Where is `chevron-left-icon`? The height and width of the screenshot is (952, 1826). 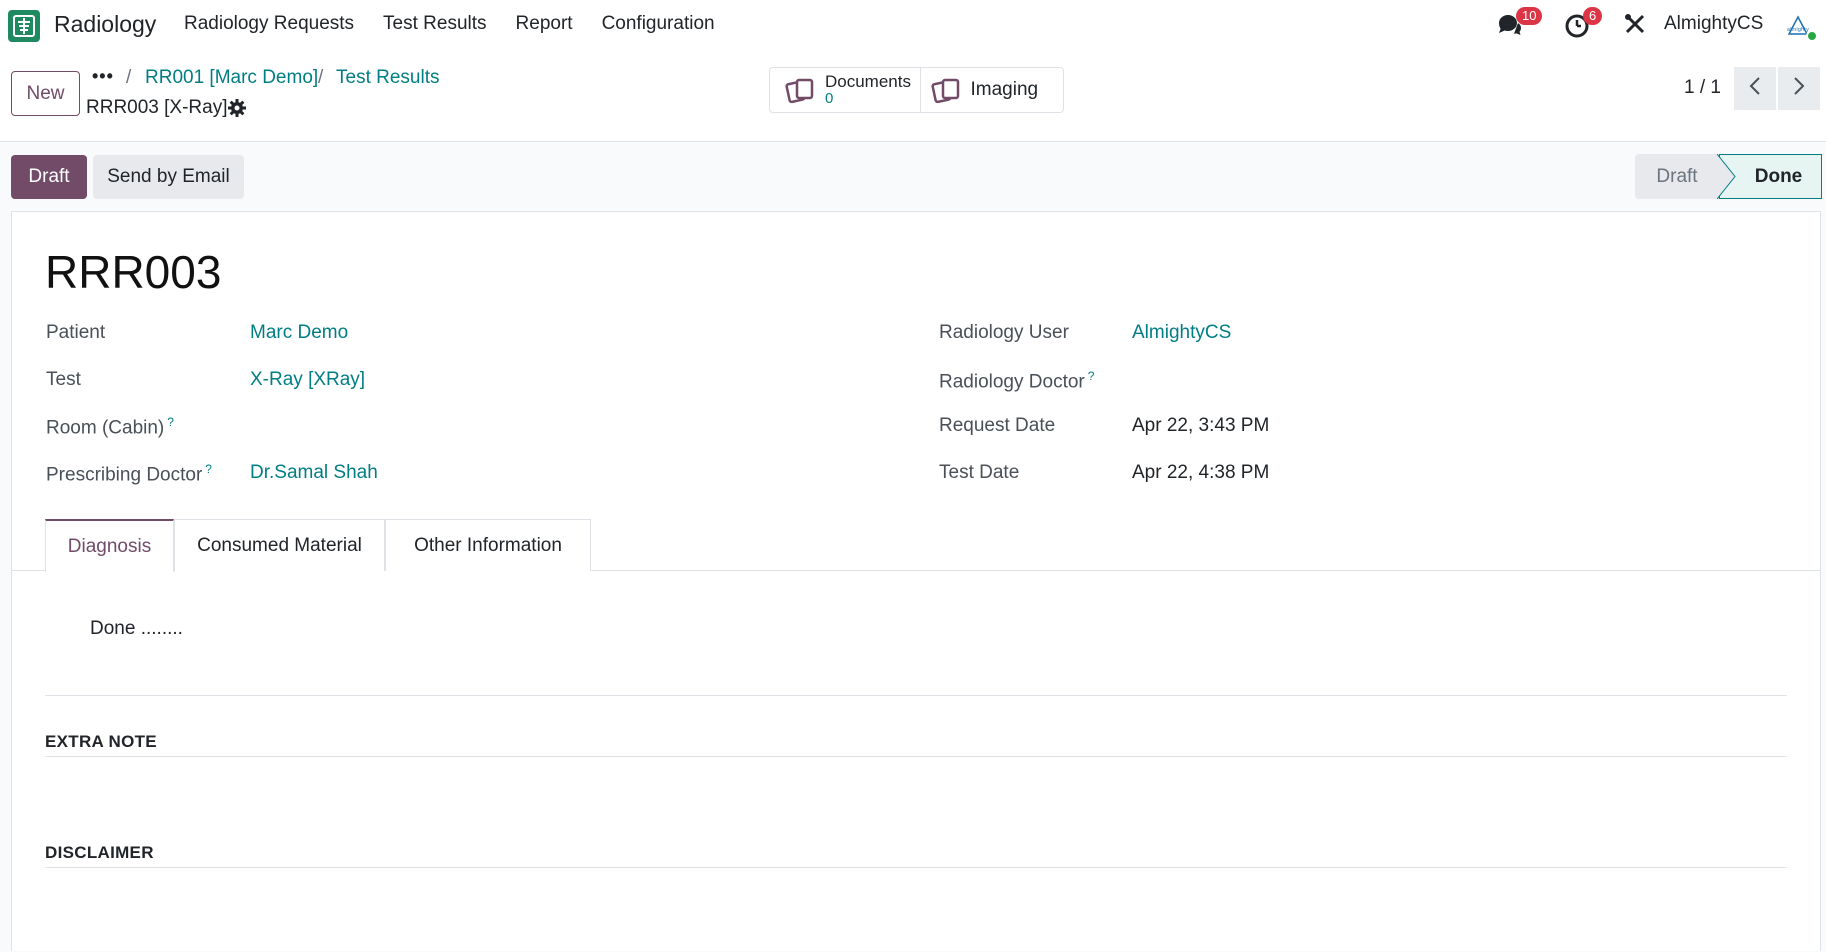
chevron-left-icon is located at coordinates (1755, 89).